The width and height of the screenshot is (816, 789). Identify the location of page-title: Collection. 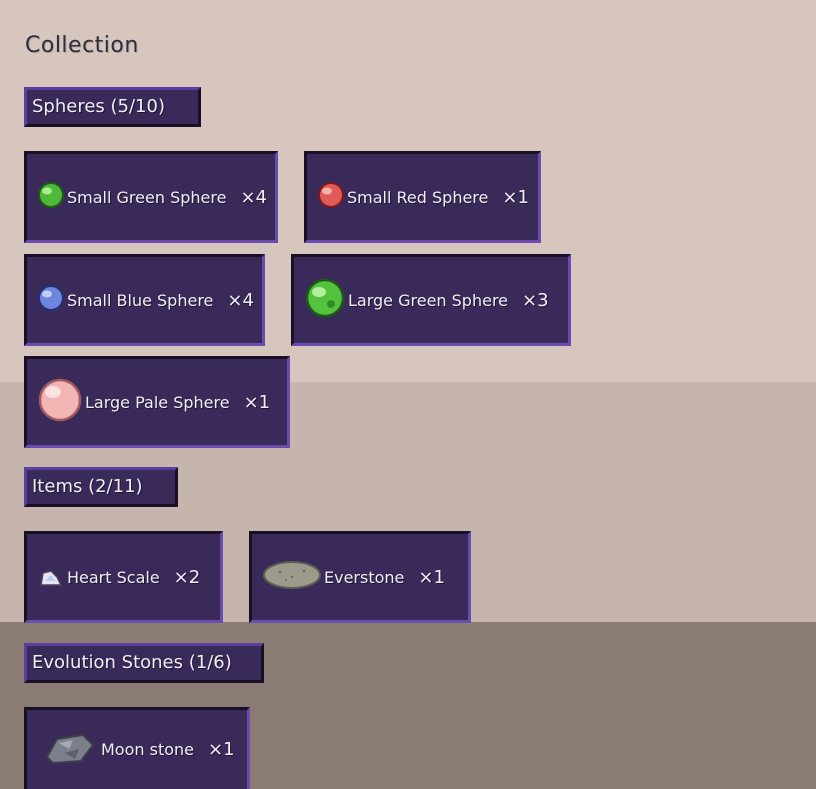
(82, 45).